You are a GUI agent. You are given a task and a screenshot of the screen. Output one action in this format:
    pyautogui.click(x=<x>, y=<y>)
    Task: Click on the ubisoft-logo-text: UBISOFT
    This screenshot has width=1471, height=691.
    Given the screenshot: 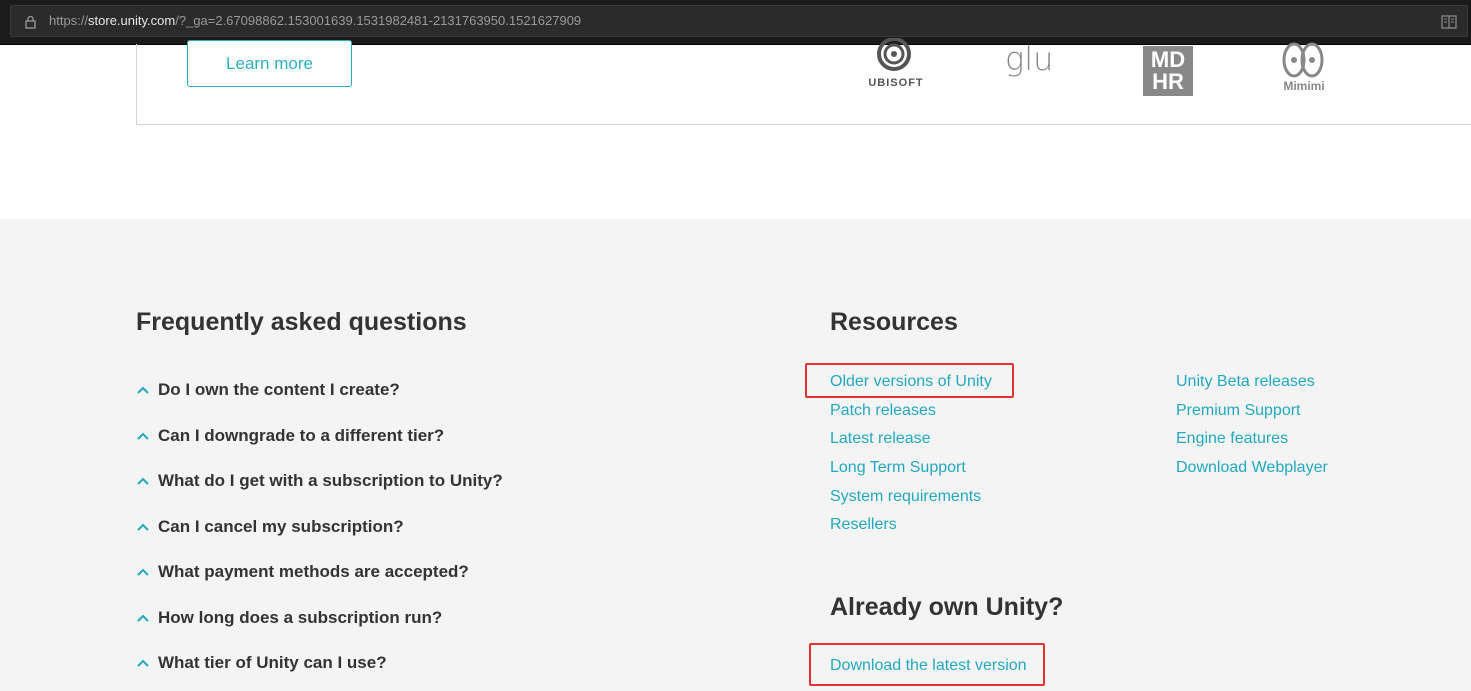 What is the action you would take?
    pyautogui.click(x=896, y=83)
    